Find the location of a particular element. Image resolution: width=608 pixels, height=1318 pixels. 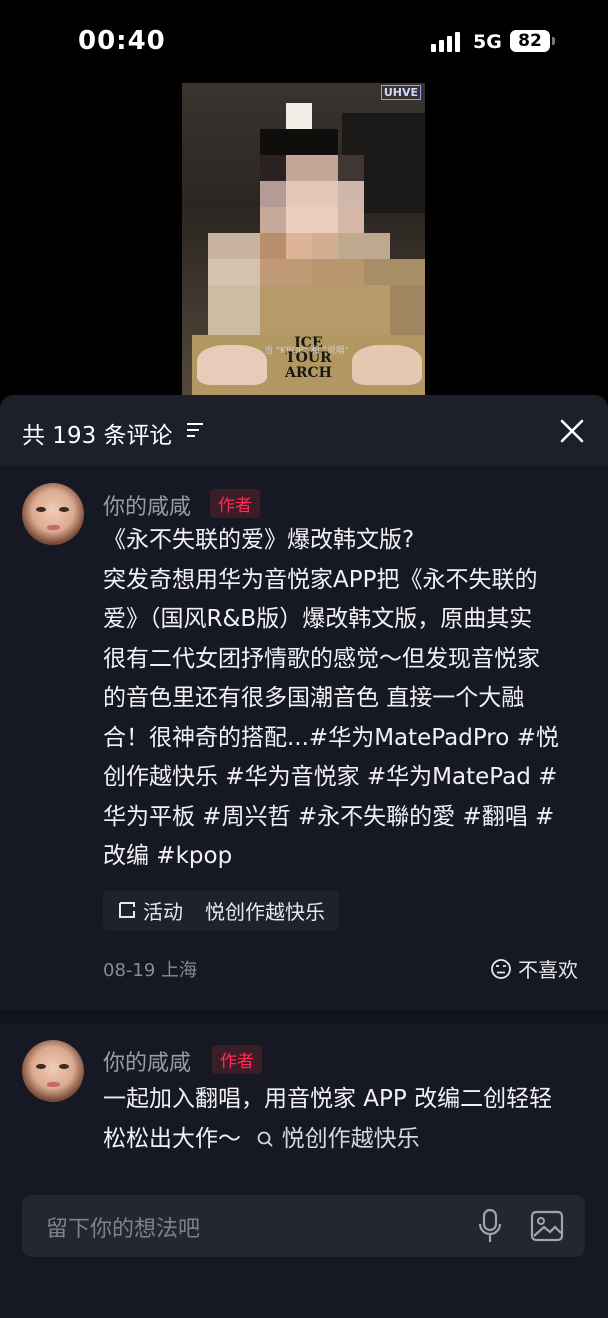

comment-input: 留下你的想法吧 is located at coordinates (303, 1226).